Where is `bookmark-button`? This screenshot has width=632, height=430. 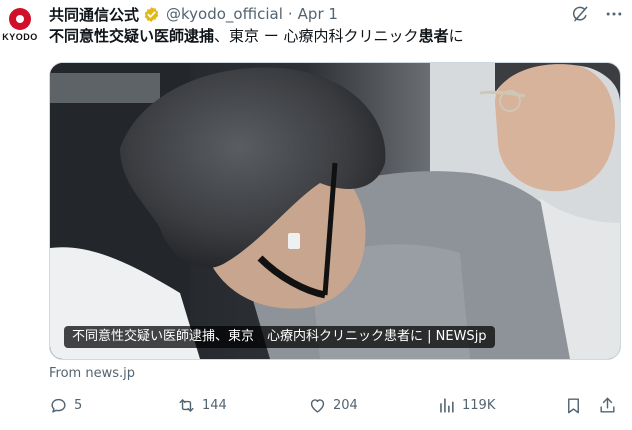
bookmark-button is located at coordinates (576, 405).